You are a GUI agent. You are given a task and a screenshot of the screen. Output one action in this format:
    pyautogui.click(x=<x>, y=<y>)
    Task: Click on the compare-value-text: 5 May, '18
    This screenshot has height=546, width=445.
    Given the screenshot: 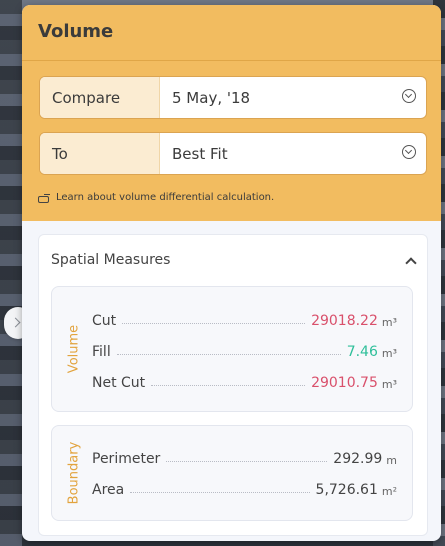 What is the action you would take?
    pyautogui.click(x=211, y=97)
    